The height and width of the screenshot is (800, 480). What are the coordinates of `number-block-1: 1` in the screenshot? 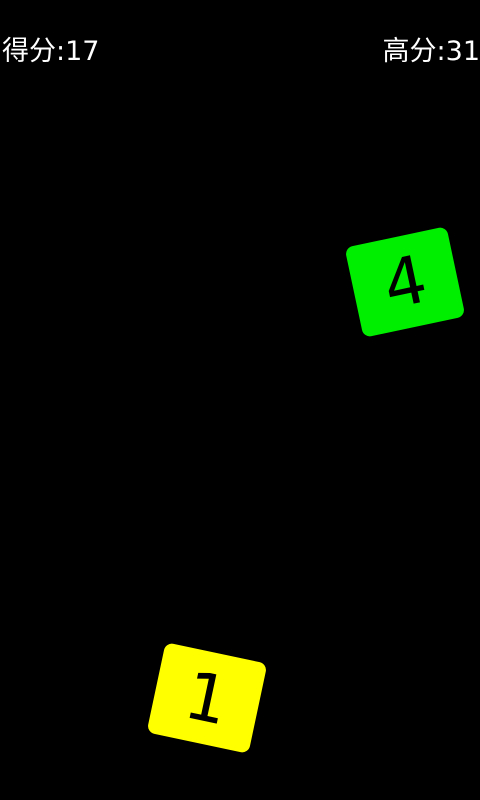 It's located at (207, 698).